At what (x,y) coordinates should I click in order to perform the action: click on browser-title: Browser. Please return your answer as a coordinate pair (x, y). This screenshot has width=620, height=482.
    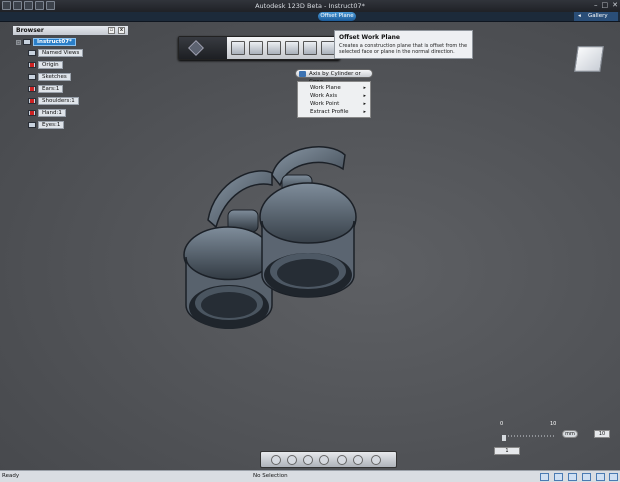
    Looking at the image, I should click on (30, 30).